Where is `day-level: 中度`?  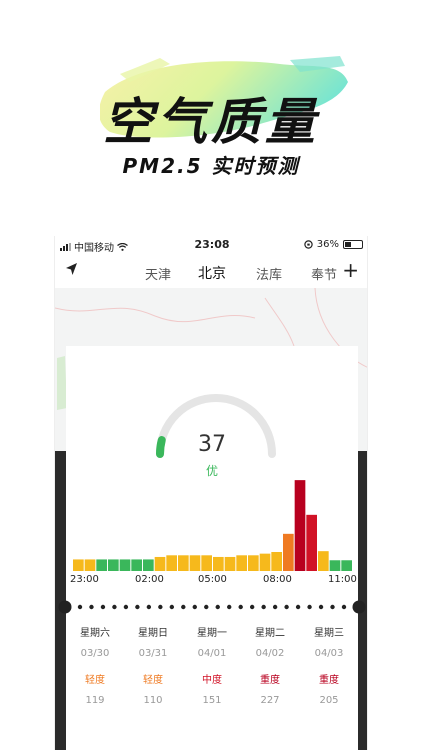
day-level: 中度 is located at coordinates (212, 680).